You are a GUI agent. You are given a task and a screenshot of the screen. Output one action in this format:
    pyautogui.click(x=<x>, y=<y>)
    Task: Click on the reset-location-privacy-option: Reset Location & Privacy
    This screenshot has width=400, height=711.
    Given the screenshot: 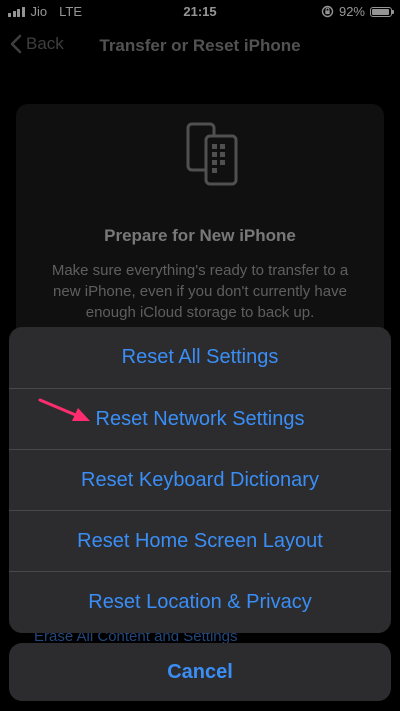 What is the action you would take?
    pyautogui.click(x=200, y=601)
    